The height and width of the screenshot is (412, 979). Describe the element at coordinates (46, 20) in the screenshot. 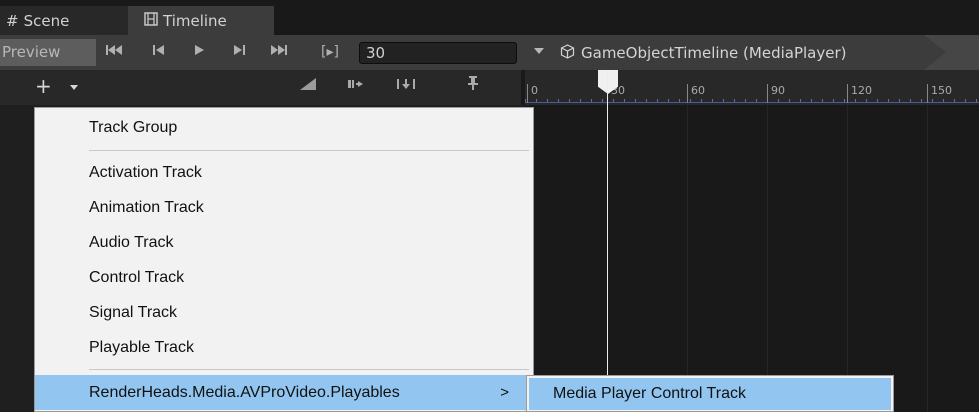

I see `tab-scene-label: Scene` at that location.